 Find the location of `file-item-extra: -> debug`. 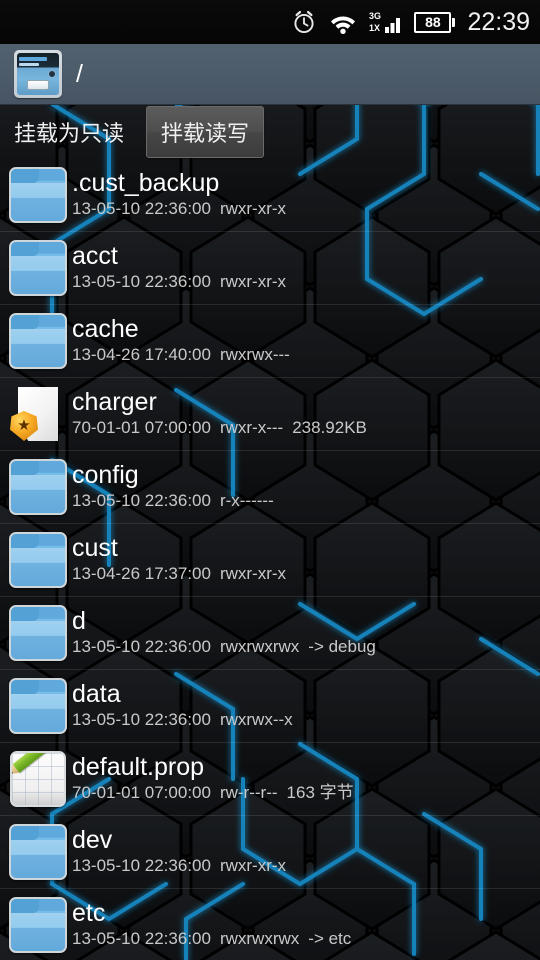

file-item-extra: -> debug is located at coordinates (342, 646).